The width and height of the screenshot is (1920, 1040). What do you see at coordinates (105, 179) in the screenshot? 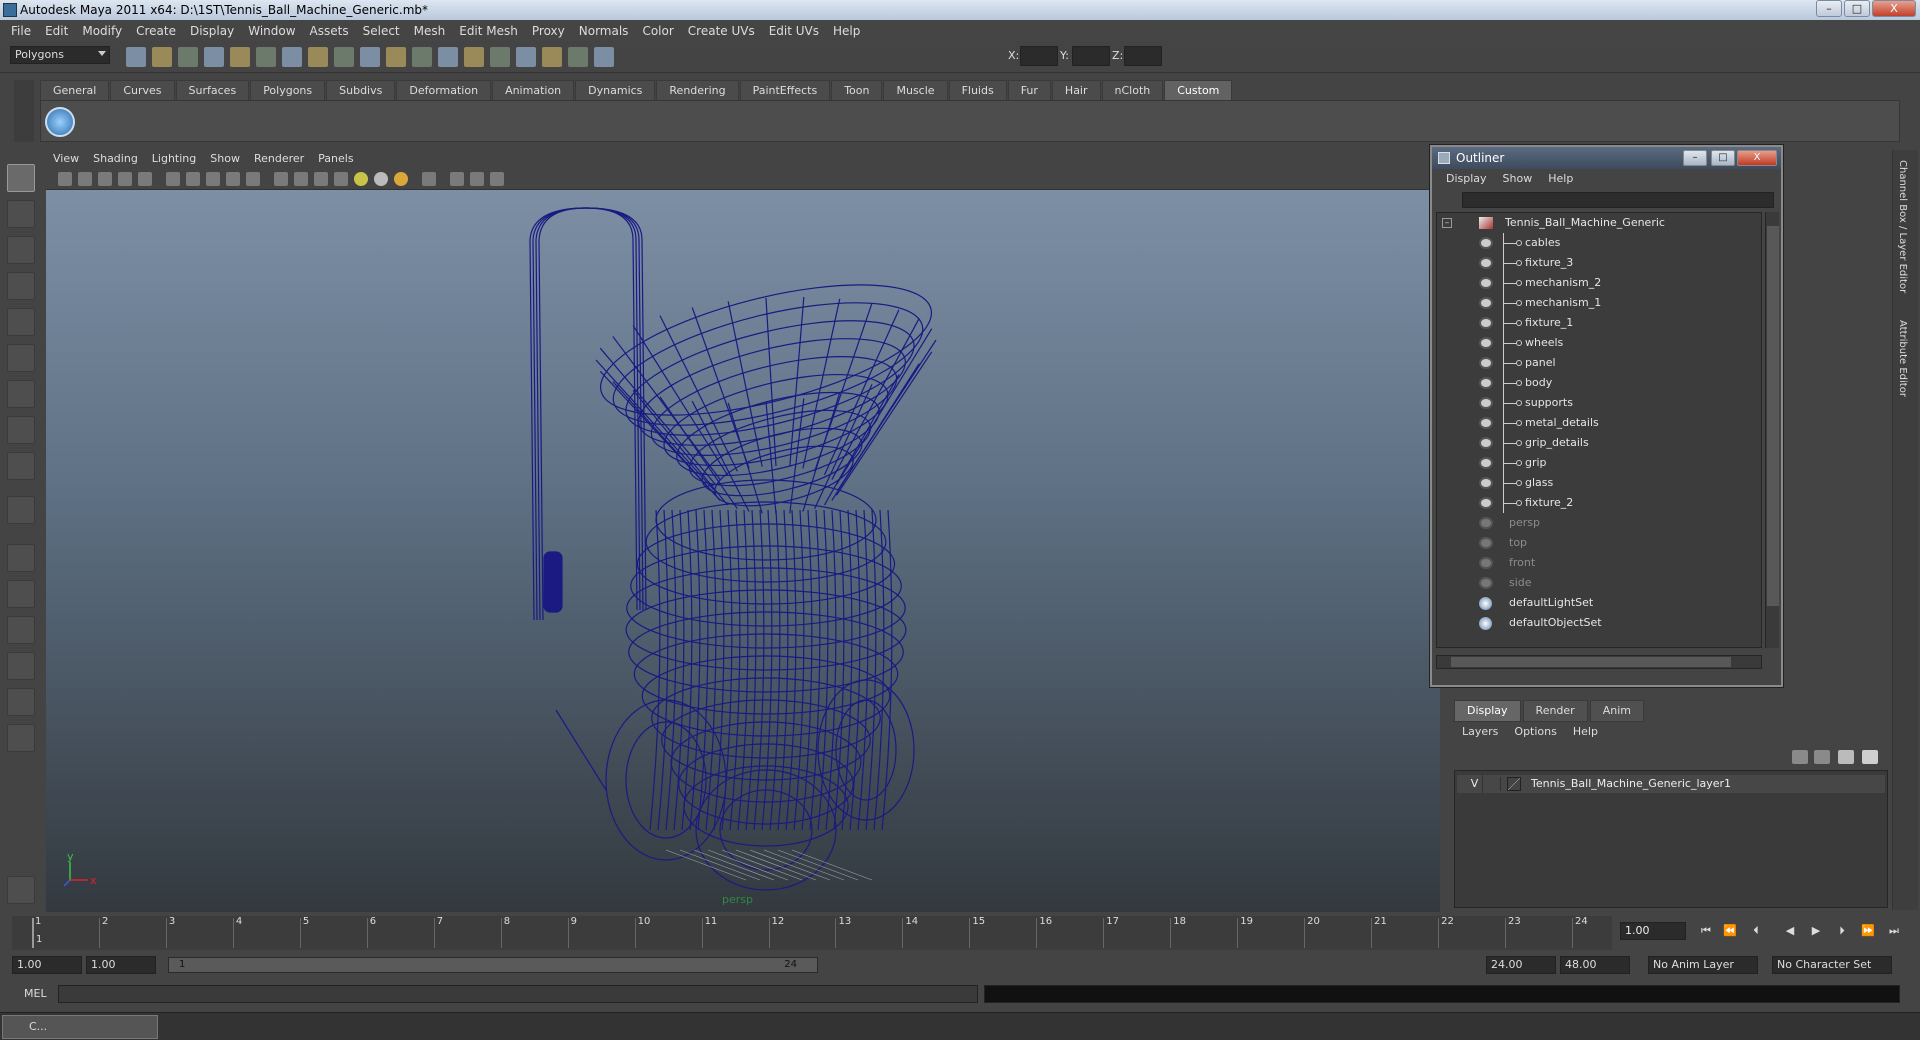
I see `bookmarks-icon` at bounding box center [105, 179].